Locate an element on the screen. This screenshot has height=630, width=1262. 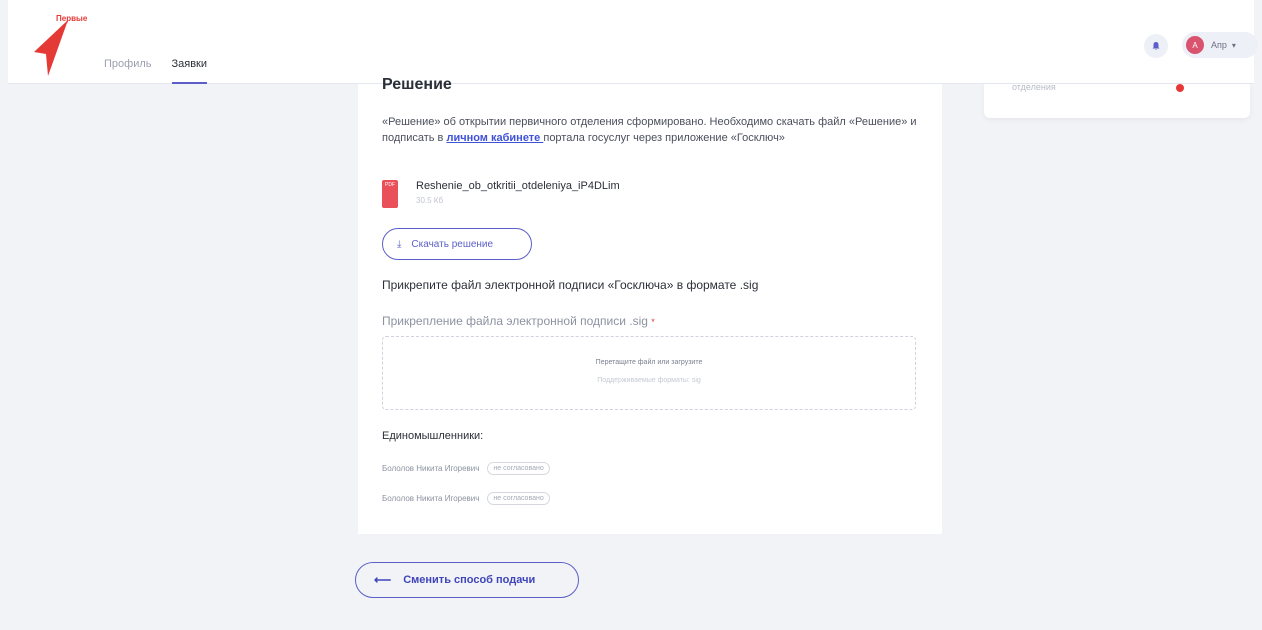
nav-requests: Заявки is located at coordinates (189, 71).